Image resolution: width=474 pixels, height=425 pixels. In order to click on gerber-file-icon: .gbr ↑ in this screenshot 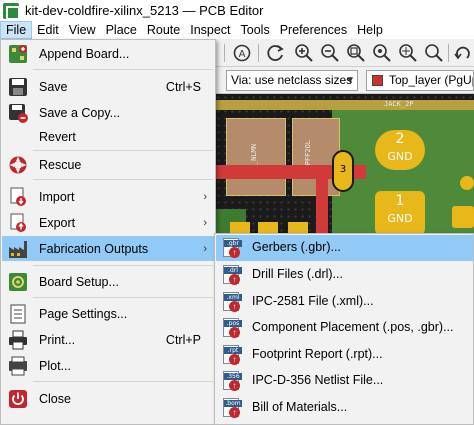, I will do `click(232, 248)`.